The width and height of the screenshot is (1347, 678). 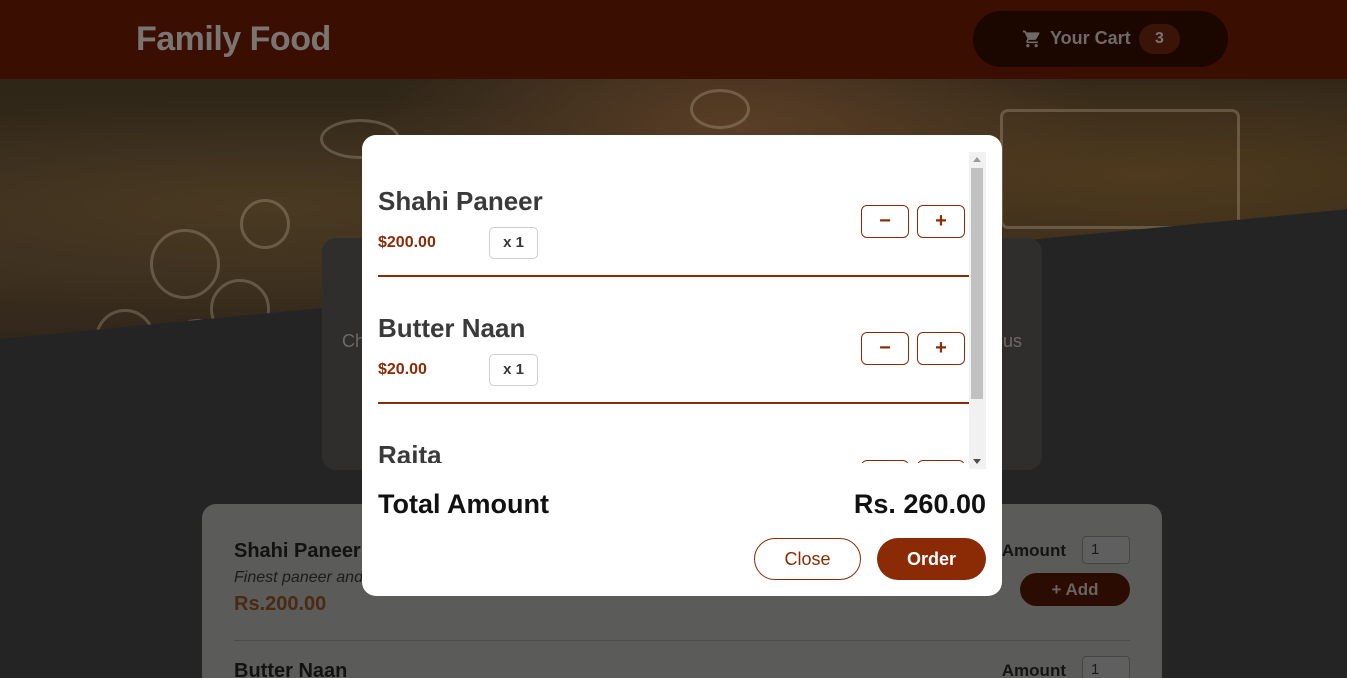 What do you see at coordinates (407, 242) in the screenshot?
I see `cart-item-price: $200.00` at bounding box center [407, 242].